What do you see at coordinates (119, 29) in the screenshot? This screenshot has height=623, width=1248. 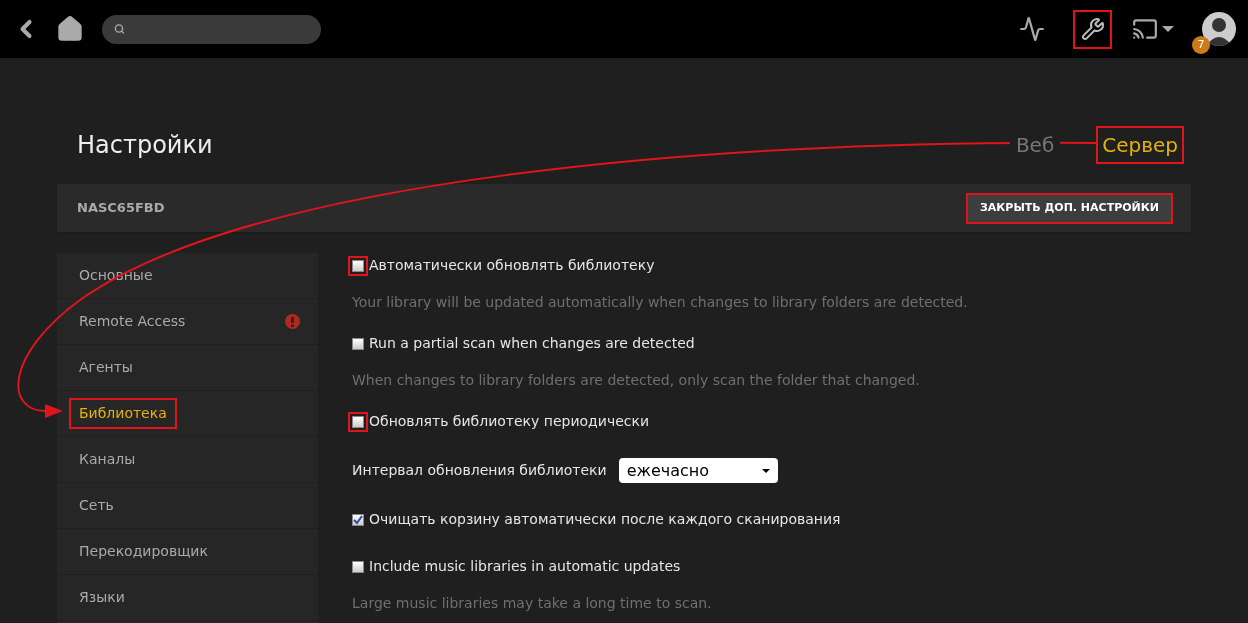 I see `search-icon` at bounding box center [119, 29].